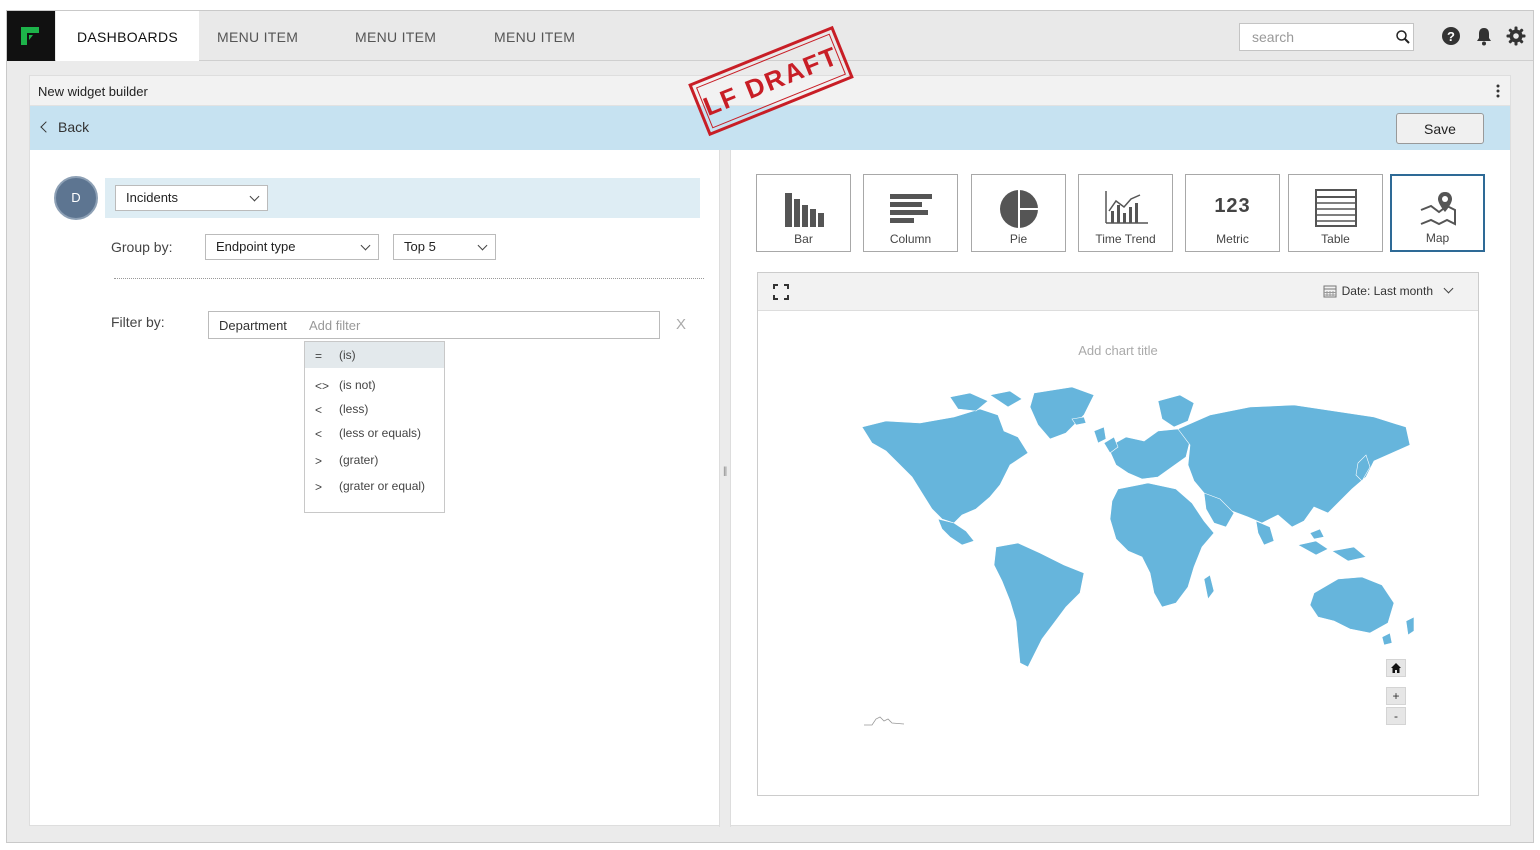 Image resolution: width=1540 pixels, height=850 pixels. I want to click on chart-type-map: Map, so click(1437, 213).